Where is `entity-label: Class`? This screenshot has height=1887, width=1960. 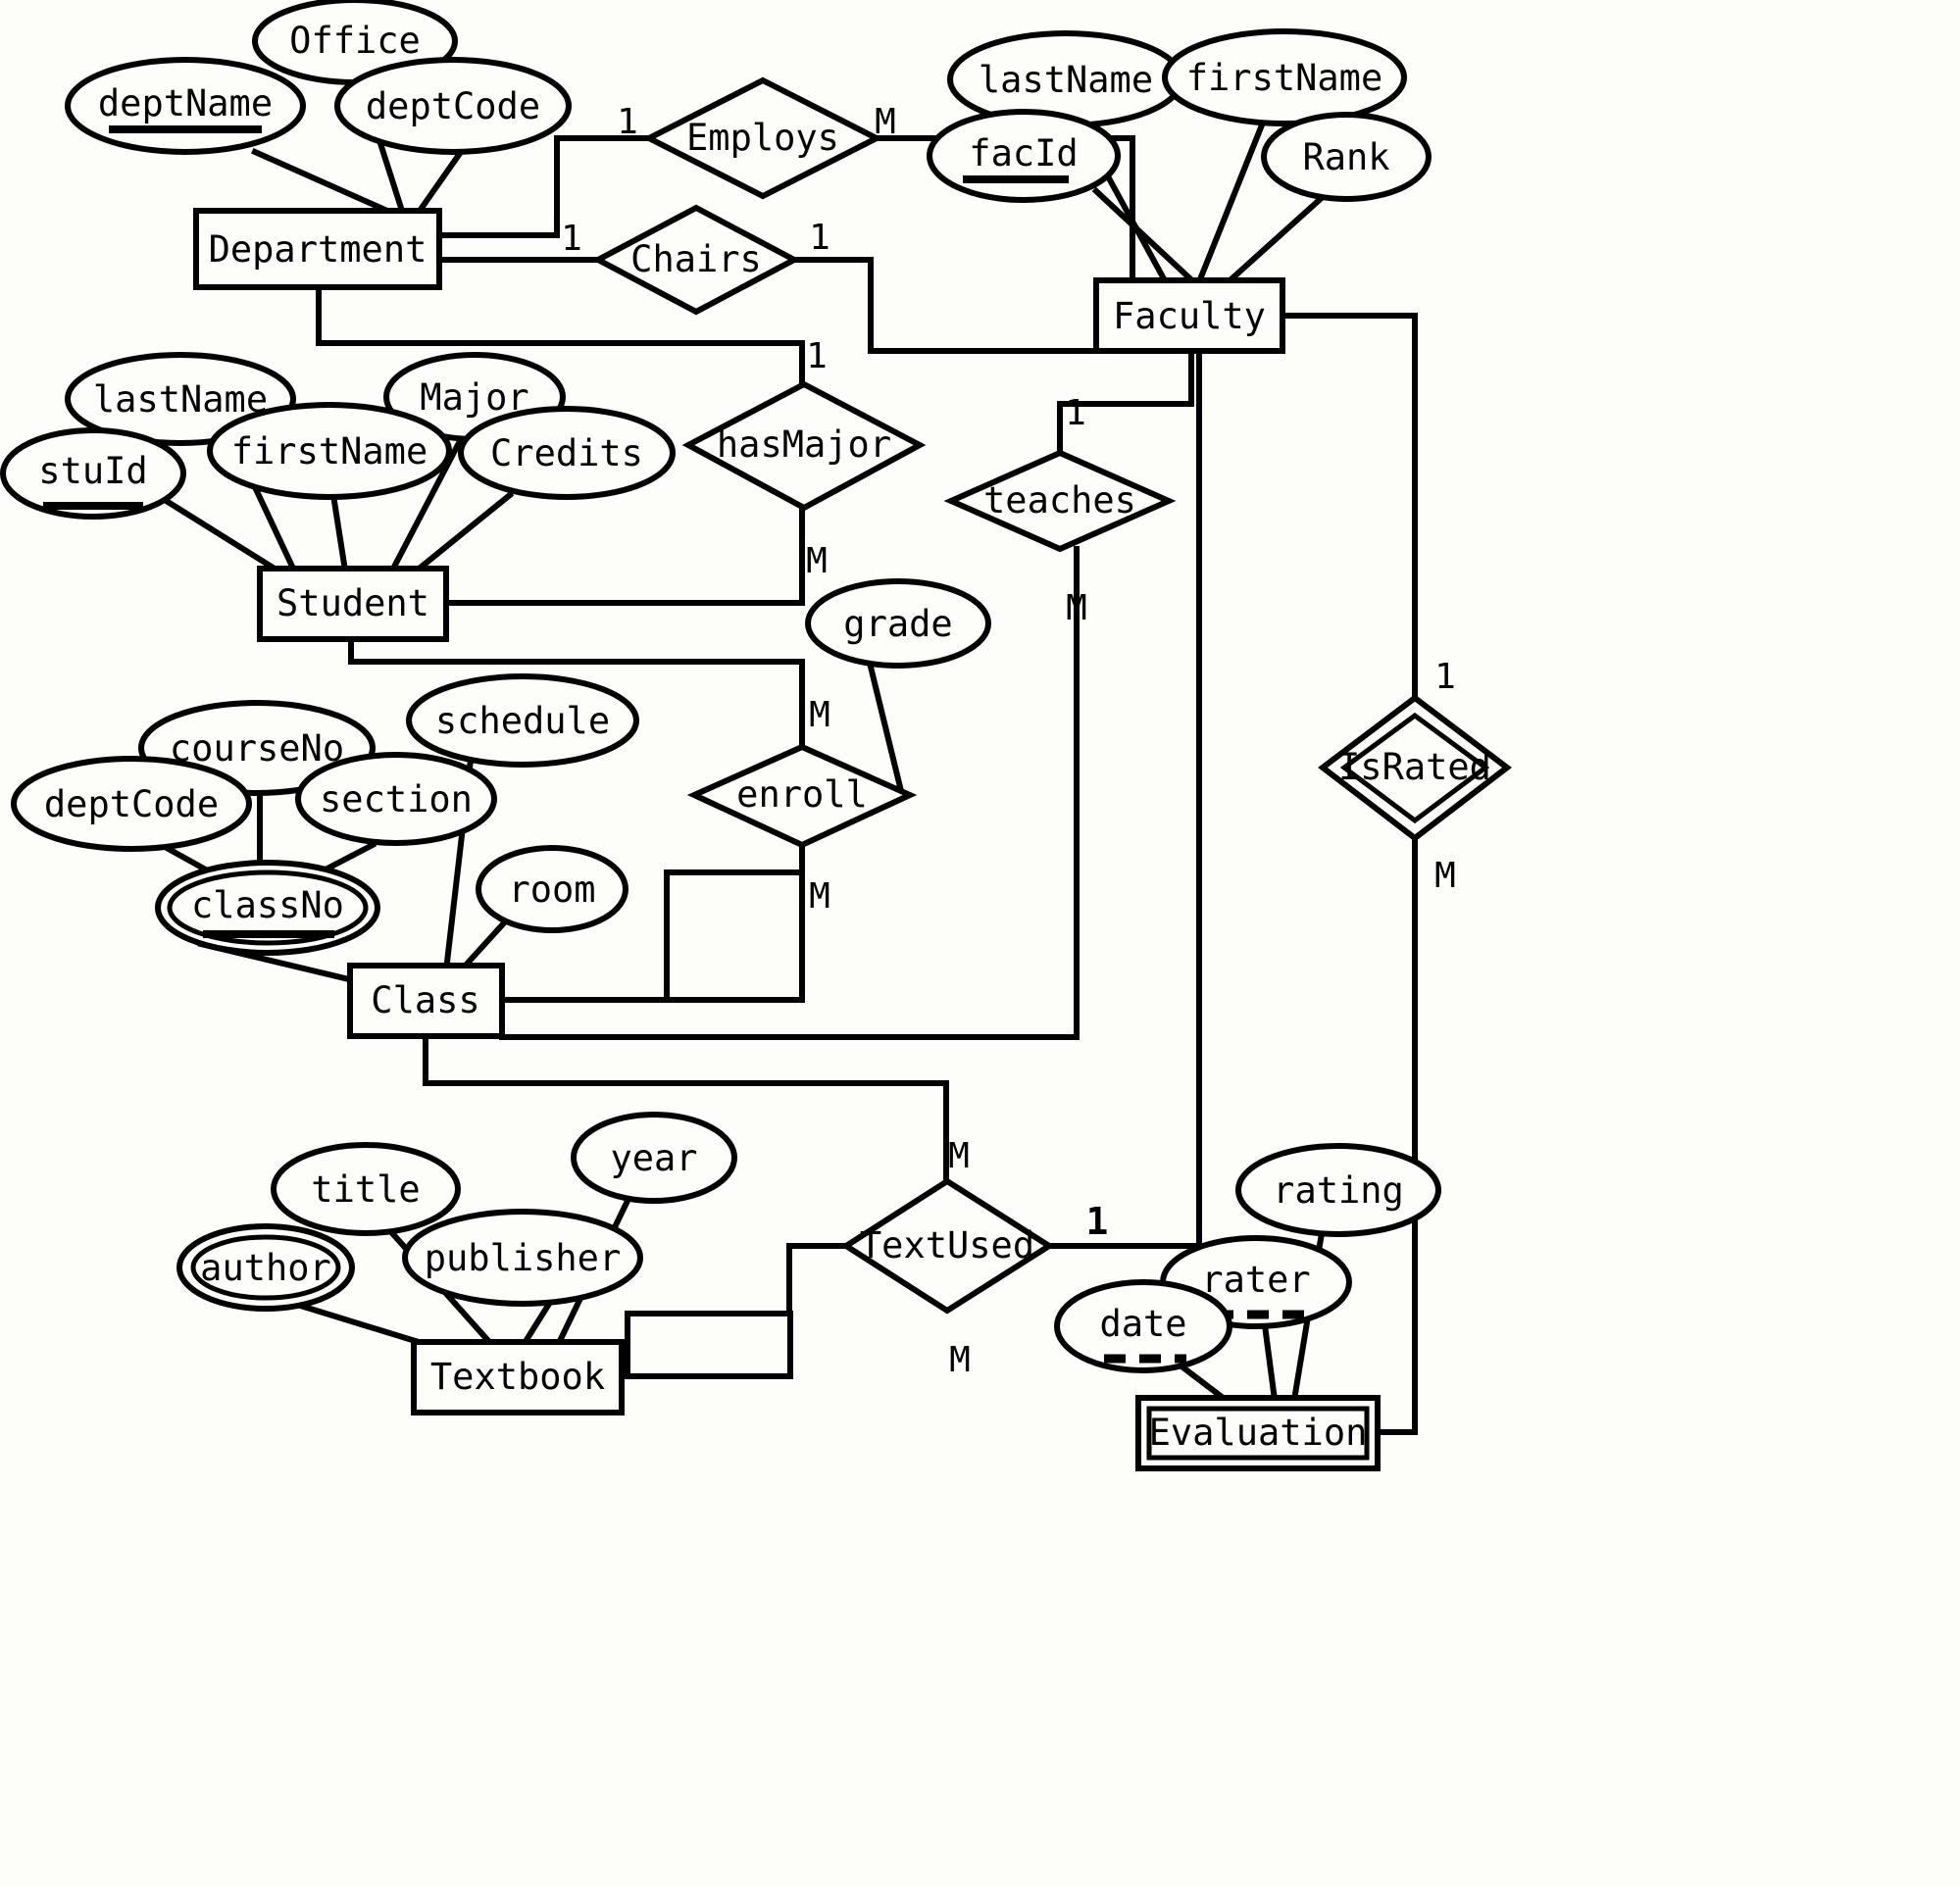
entity-label: Class is located at coordinates (425, 1000).